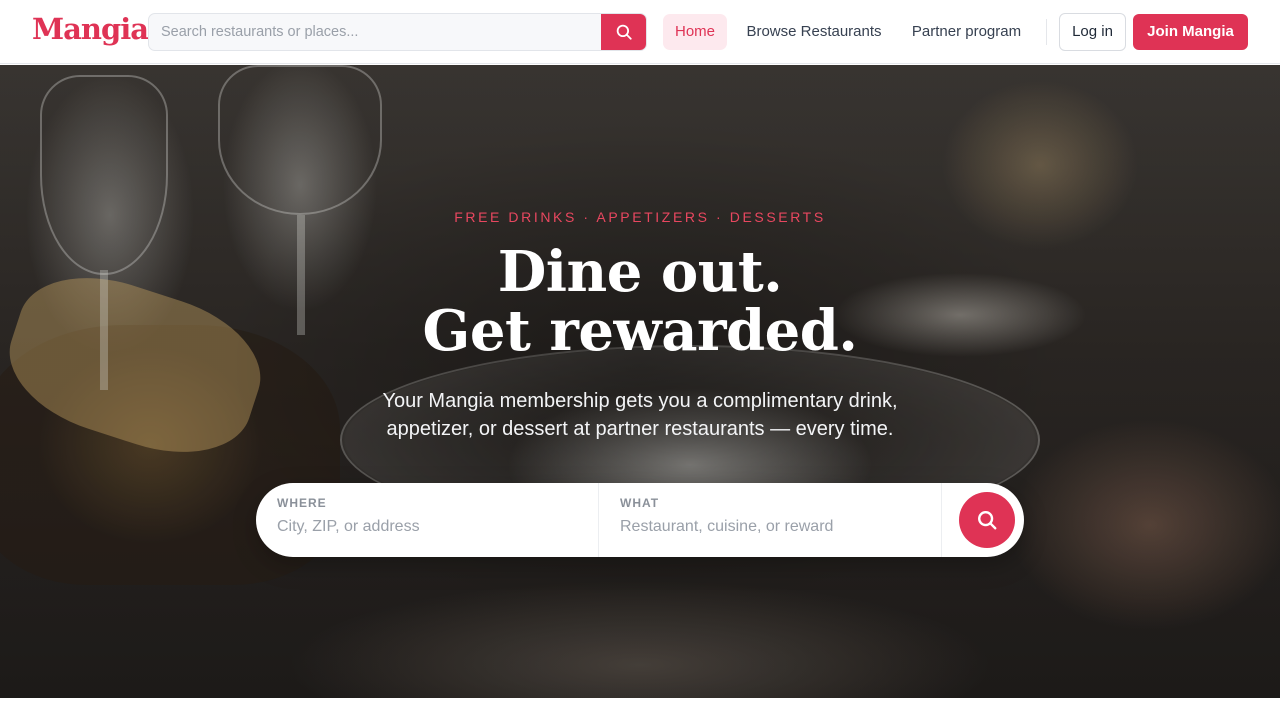 The height and width of the screenshot is (720, 1280). What do you see at coordinates (640, 217) in the screenshot?
I see `hero-eyebrow: FREE DRINKS · APPETIZERS · DESSERTS` at bounding box center [640, 217].